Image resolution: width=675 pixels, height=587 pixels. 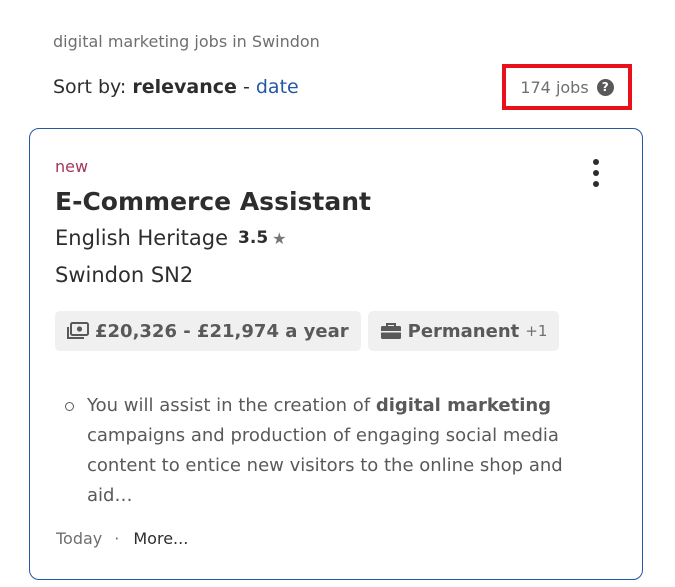 I want to click on job-type-tag: Permanent +1, so click(x=463, y=331).